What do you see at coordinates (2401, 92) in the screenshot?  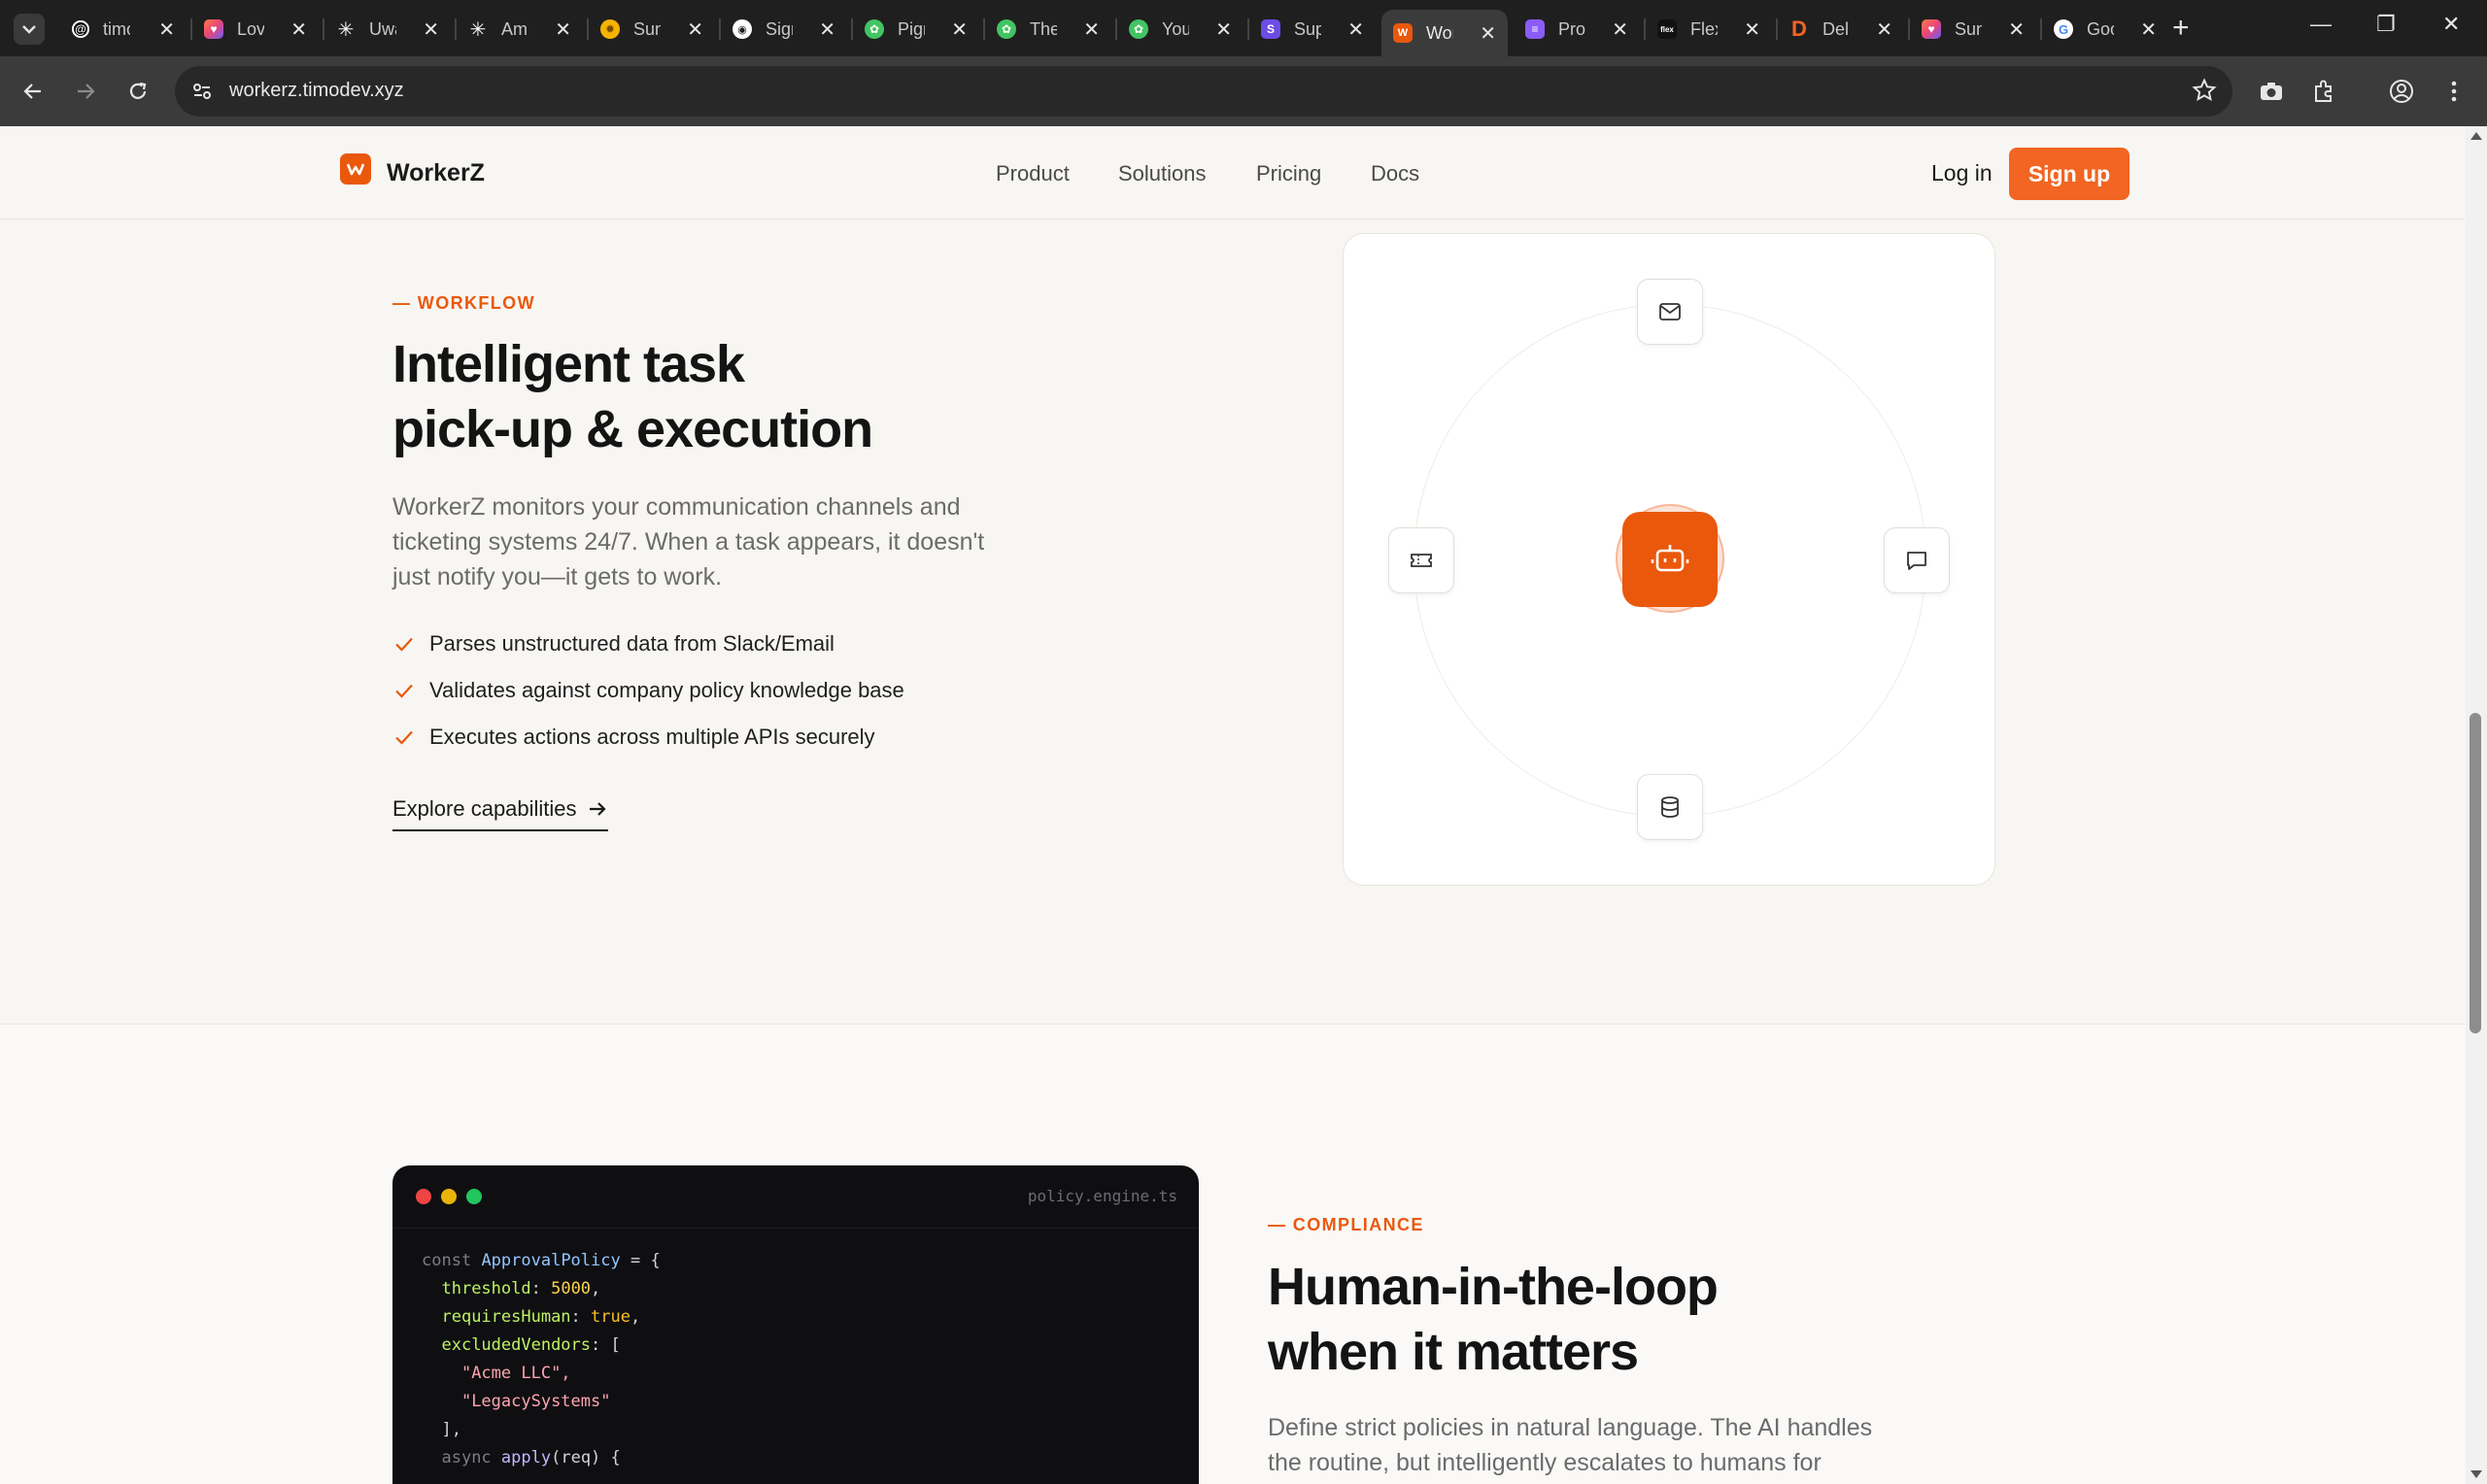 I see `profile-icon` at bounding box center [2401, 92].